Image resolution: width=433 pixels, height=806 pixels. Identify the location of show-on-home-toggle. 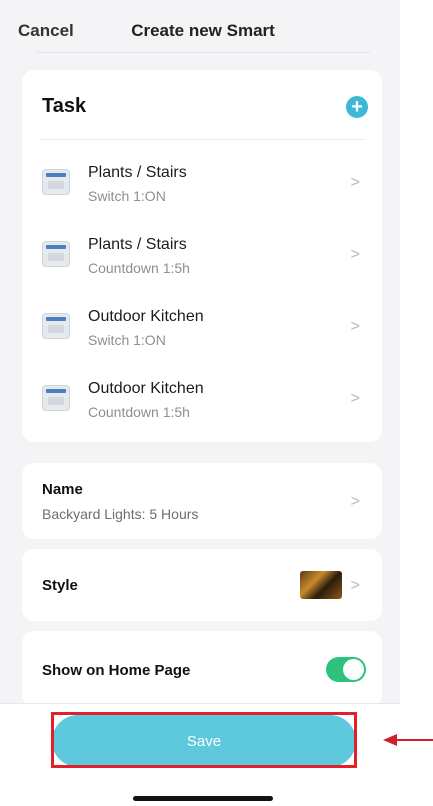
(346, 669).